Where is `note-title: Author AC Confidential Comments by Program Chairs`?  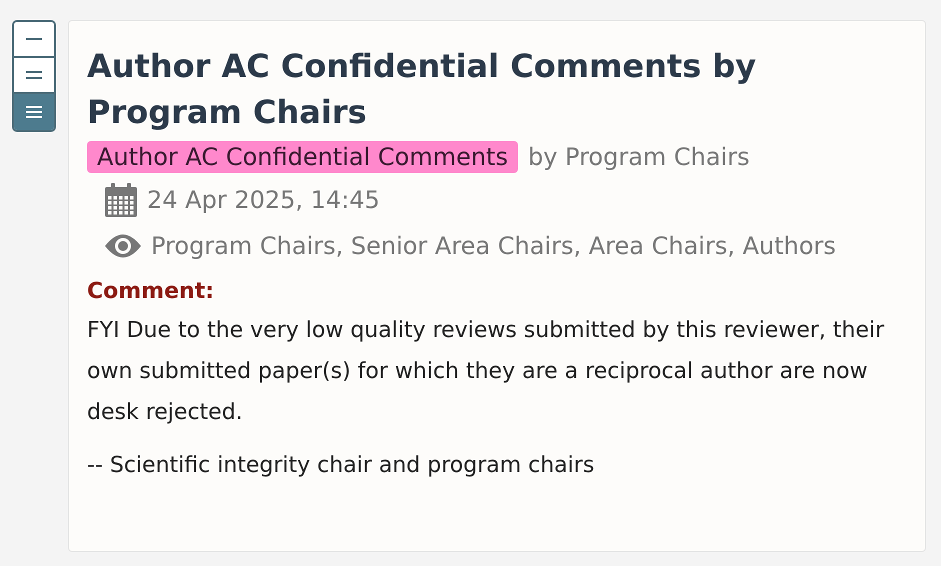 note-title: Author AC Confidential Comments by Program Chairs is located at coordinates (422, 89).